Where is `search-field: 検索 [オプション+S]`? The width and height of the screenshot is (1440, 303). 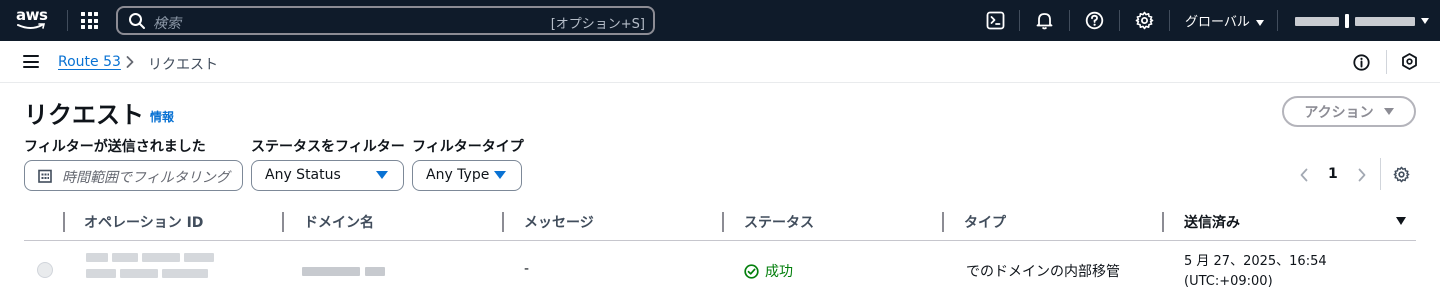
search-field: 検索 [オプション+S] is located at coordinates (385, 20).